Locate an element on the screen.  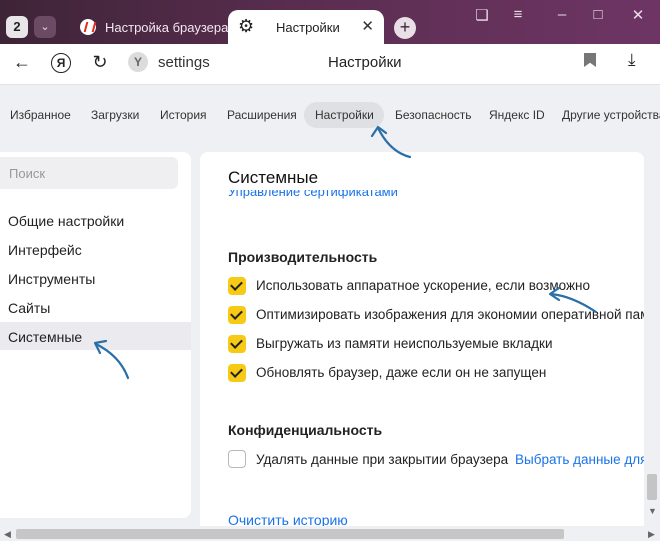
reload-icon: ↻ is located at coordinates (100, 62).